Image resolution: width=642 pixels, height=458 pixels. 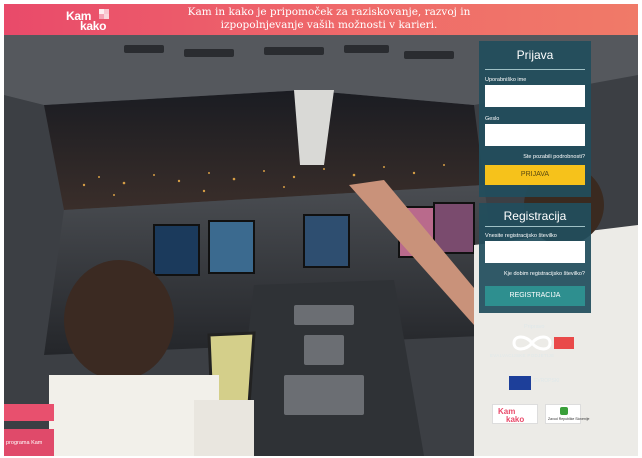 What do you see at coordinates (535, 157) in the screenshot?
I see `forgot-details-link: Ste pozabili podrobnosti?` at bounding box center [535, 157].